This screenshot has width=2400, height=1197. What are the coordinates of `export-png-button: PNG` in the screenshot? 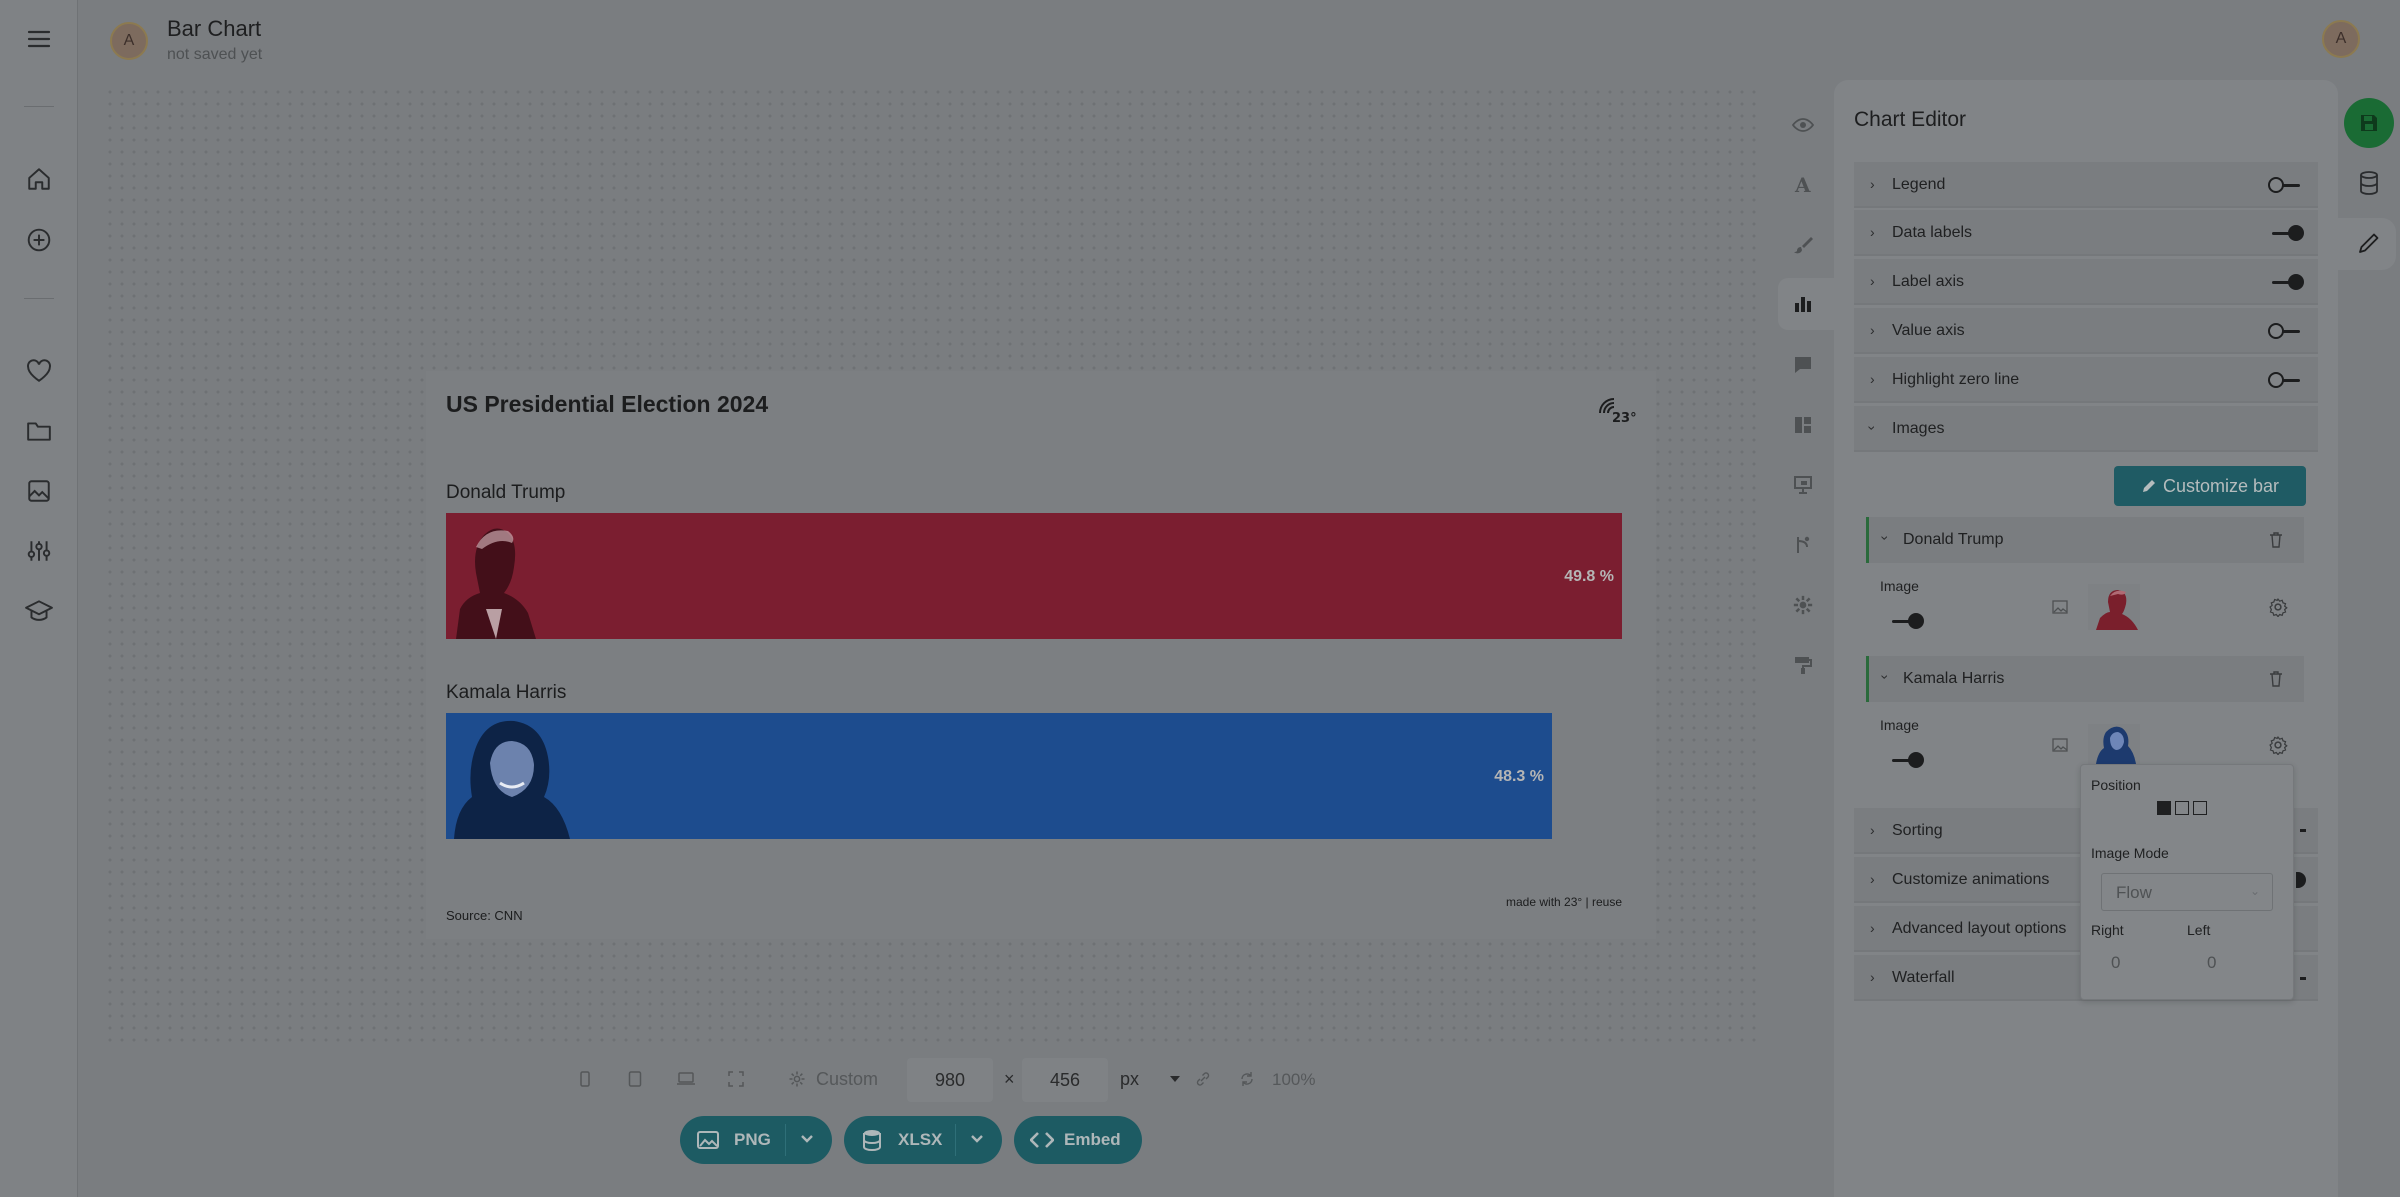 It's located at (756, 1140).